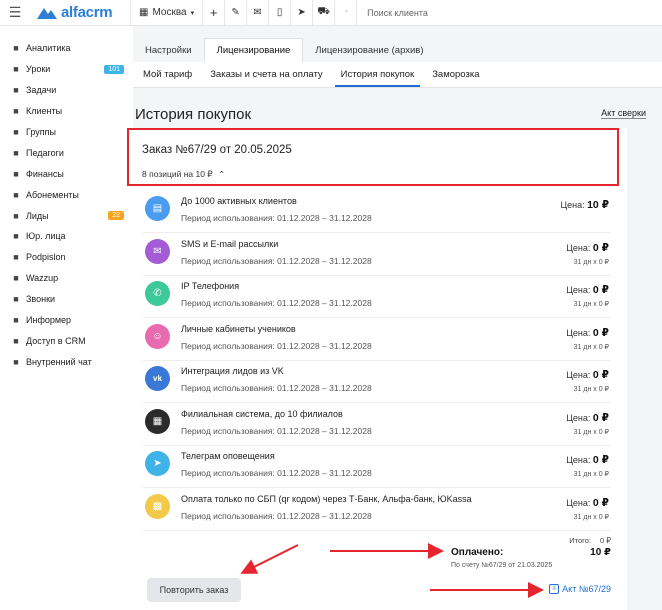 Image resolution: width=662 pixels, height=610 pixels. I want to click on user-icon: ■, so click(16, 111).